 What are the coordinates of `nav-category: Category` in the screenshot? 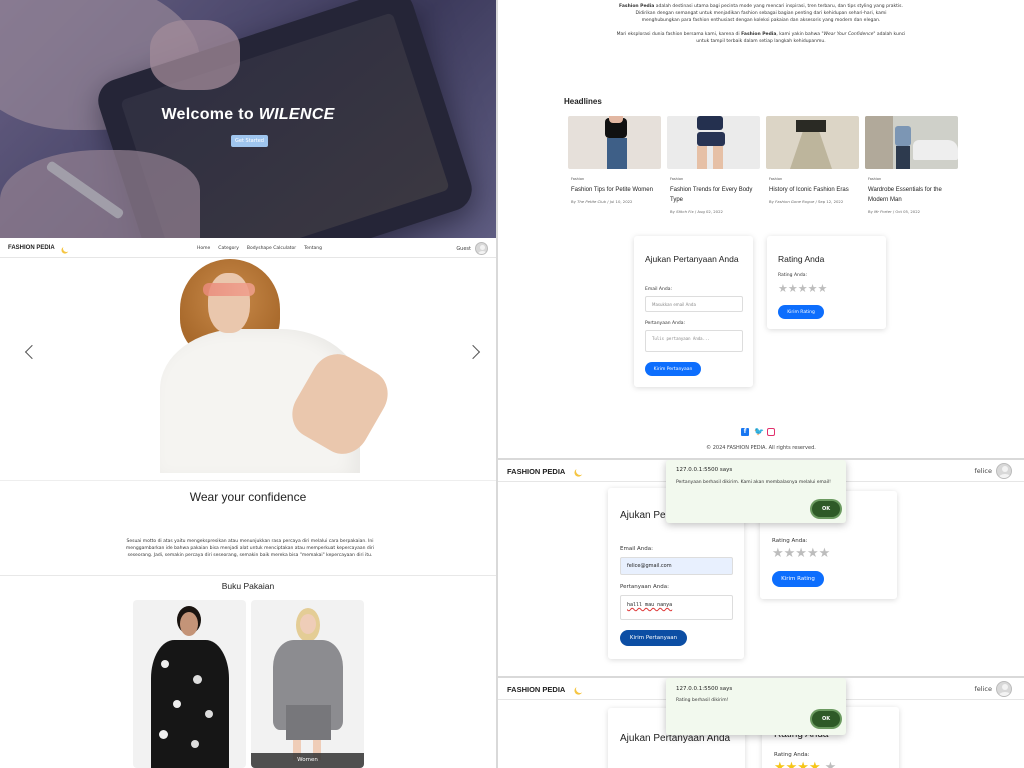 It's located at (228, 248).